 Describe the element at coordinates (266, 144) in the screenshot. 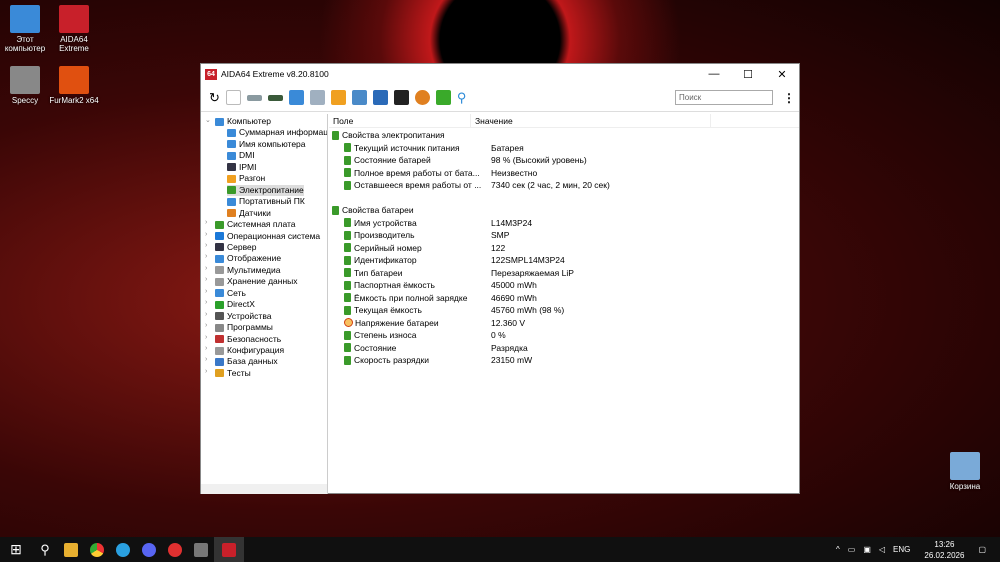

I see `tree-item: Имя компьютера` at that location.